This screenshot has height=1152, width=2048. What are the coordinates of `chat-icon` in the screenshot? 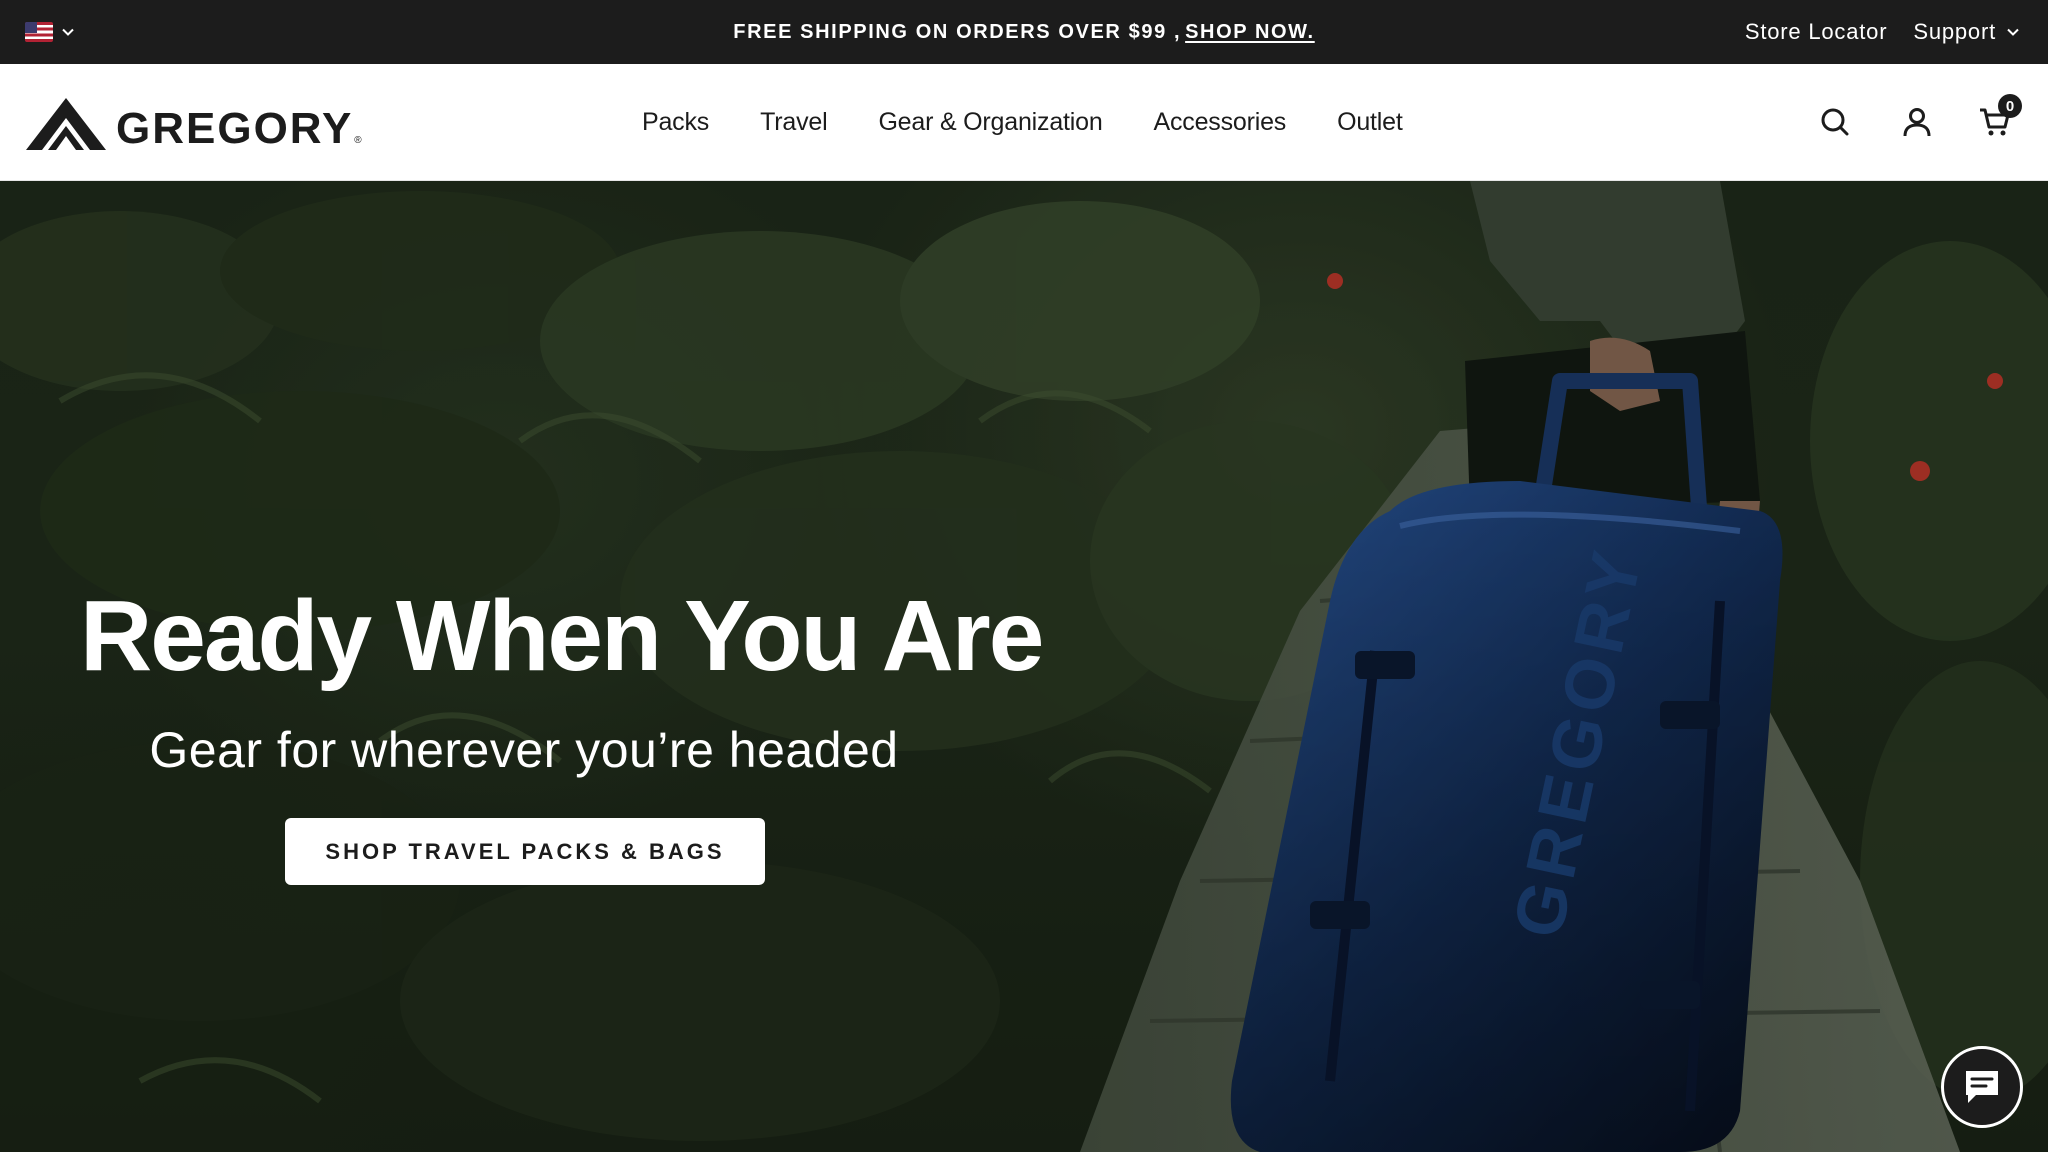 It's located at (1982, 1087).